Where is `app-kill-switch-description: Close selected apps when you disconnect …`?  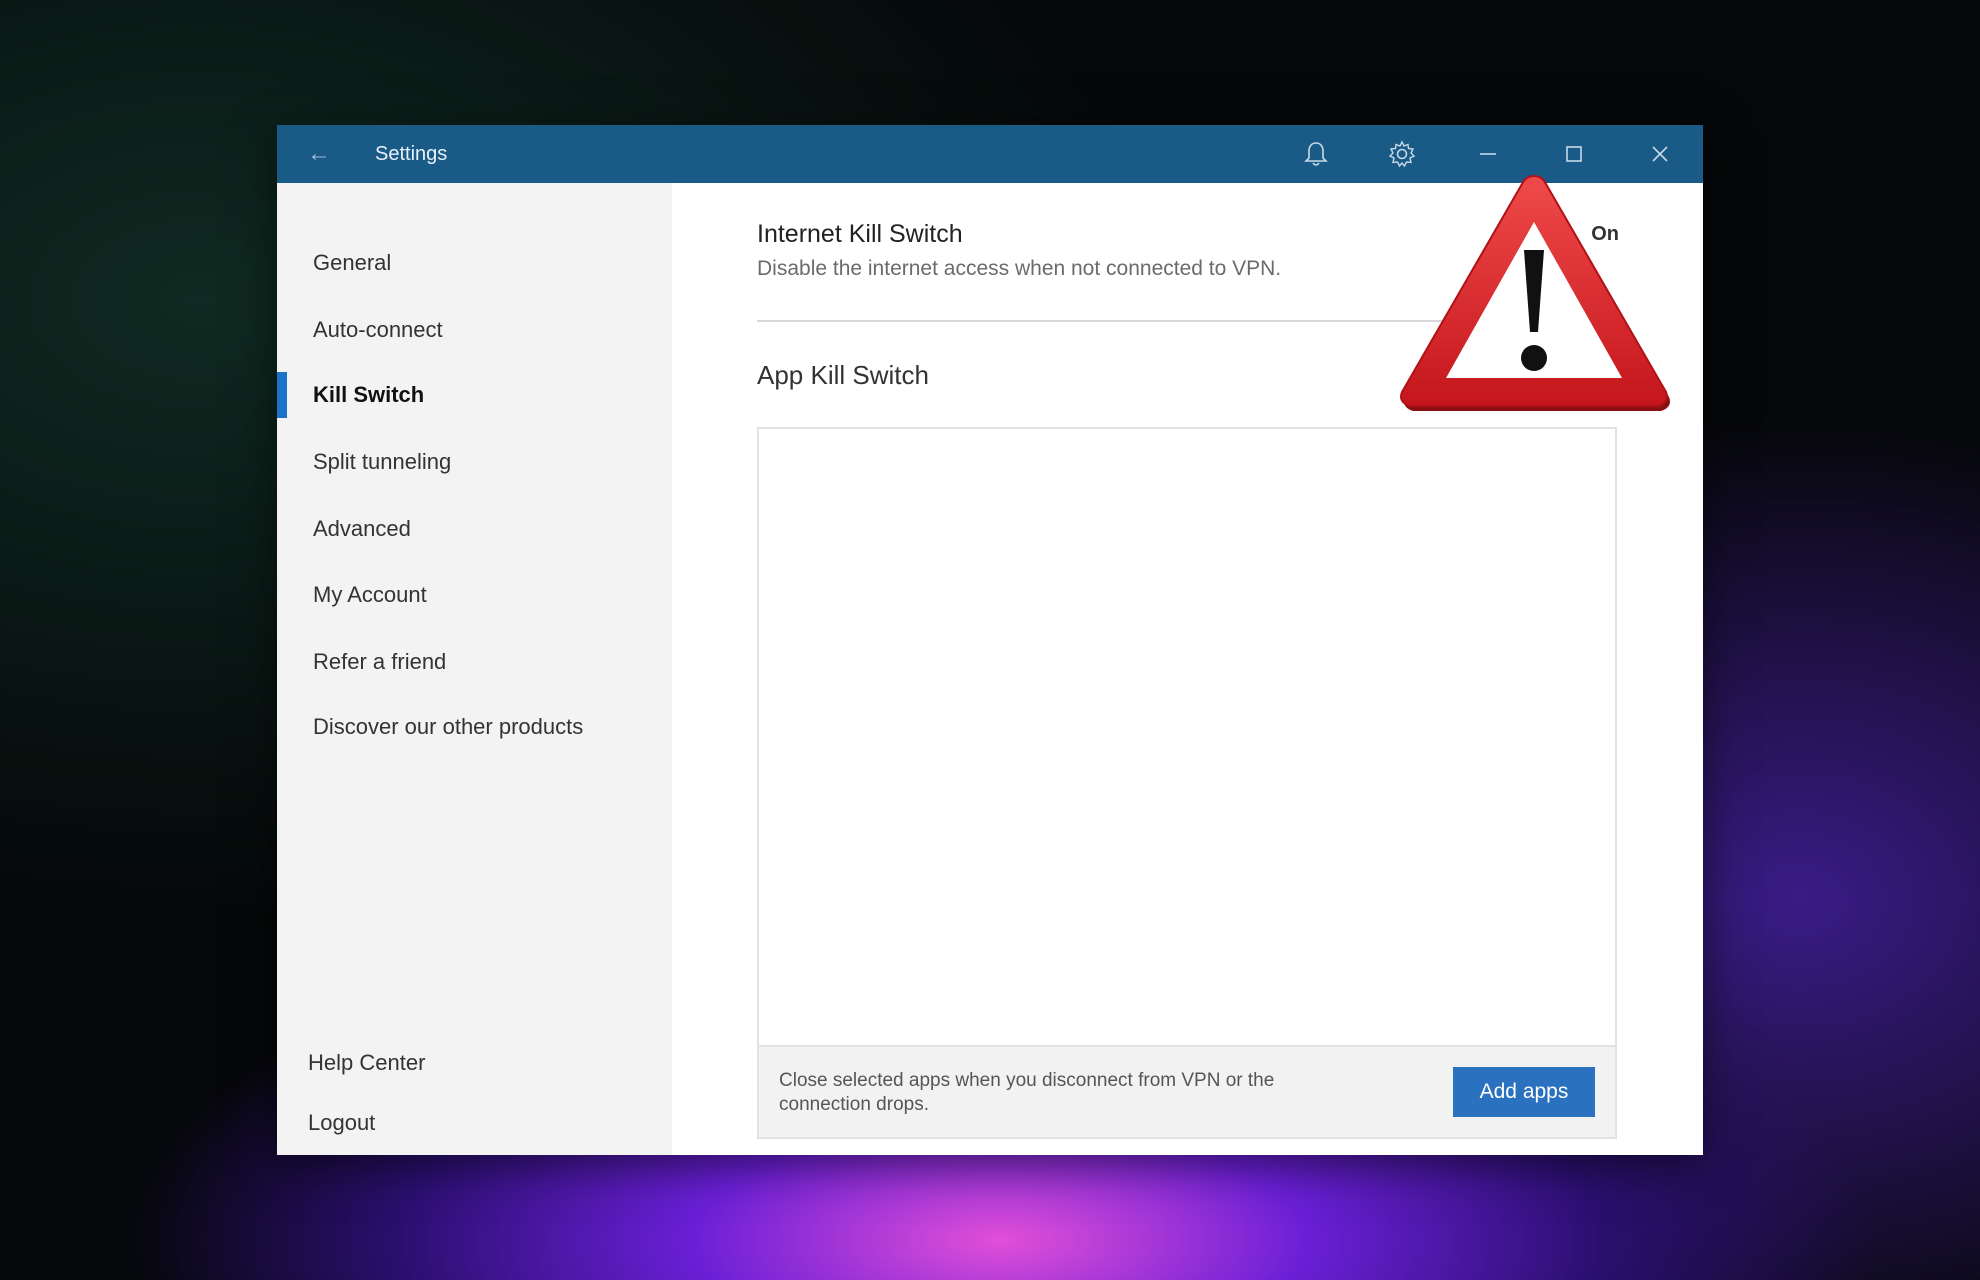
app-kill-switch-description: Close selected apps when you disconnect … is located at coordinates (1027, 1092).